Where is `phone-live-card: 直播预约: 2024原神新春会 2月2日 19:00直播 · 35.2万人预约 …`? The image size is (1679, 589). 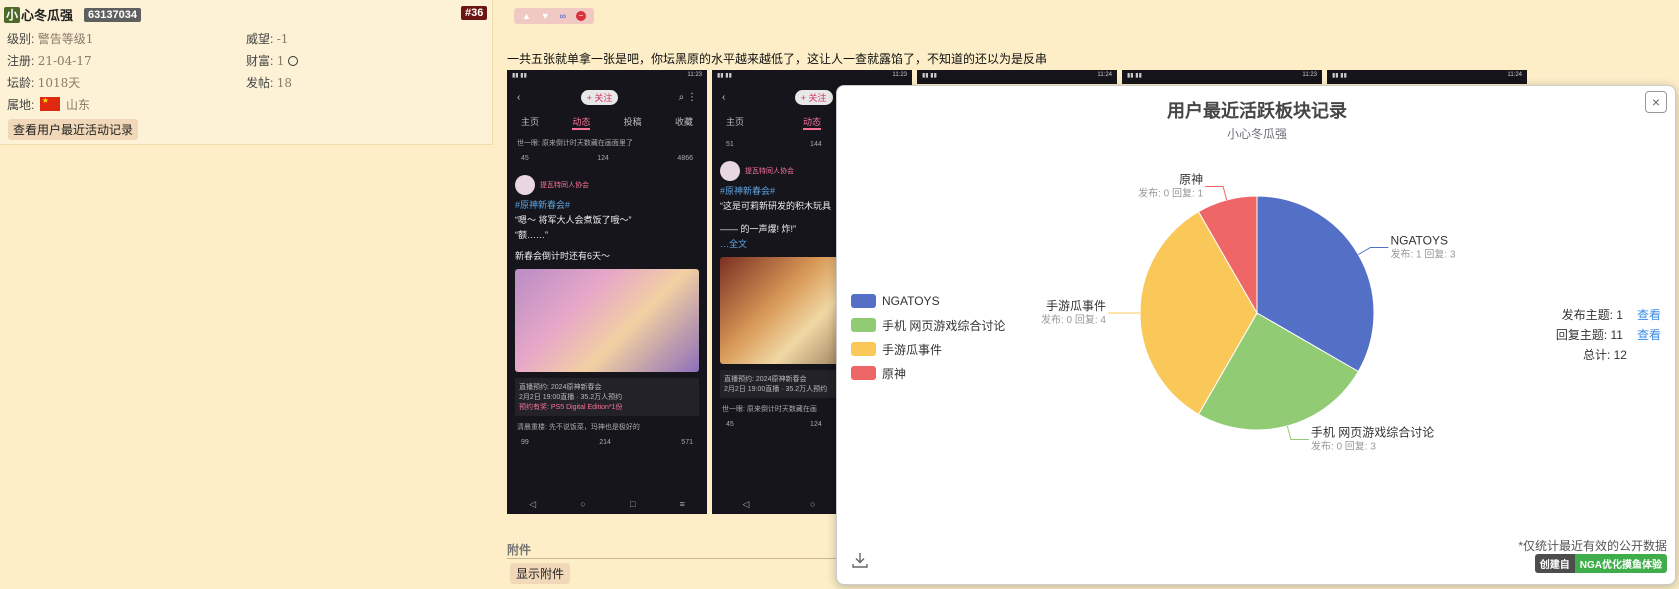 phone-live-card: 直播预约: 2024原神新春会 2月2日 19:00直播 · 35.2万人预约 … is located at coordinates (607, 397).